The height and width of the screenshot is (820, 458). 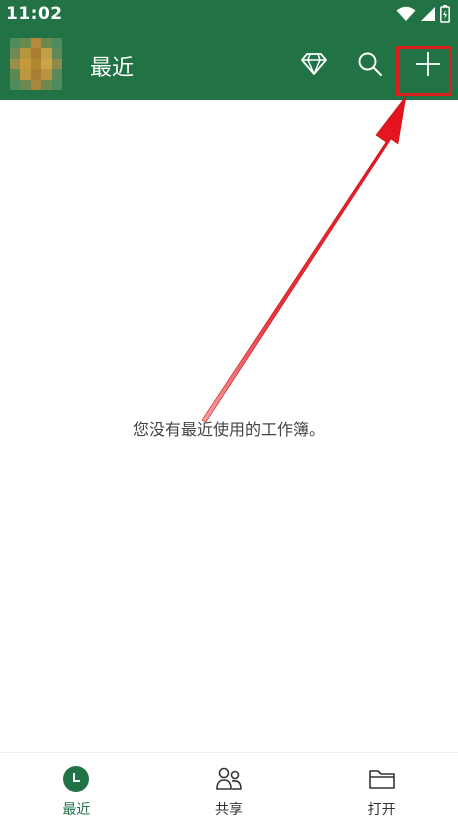 I want to click on bottom-nav: 最近 共享 打开, so click(x=229, y=786).